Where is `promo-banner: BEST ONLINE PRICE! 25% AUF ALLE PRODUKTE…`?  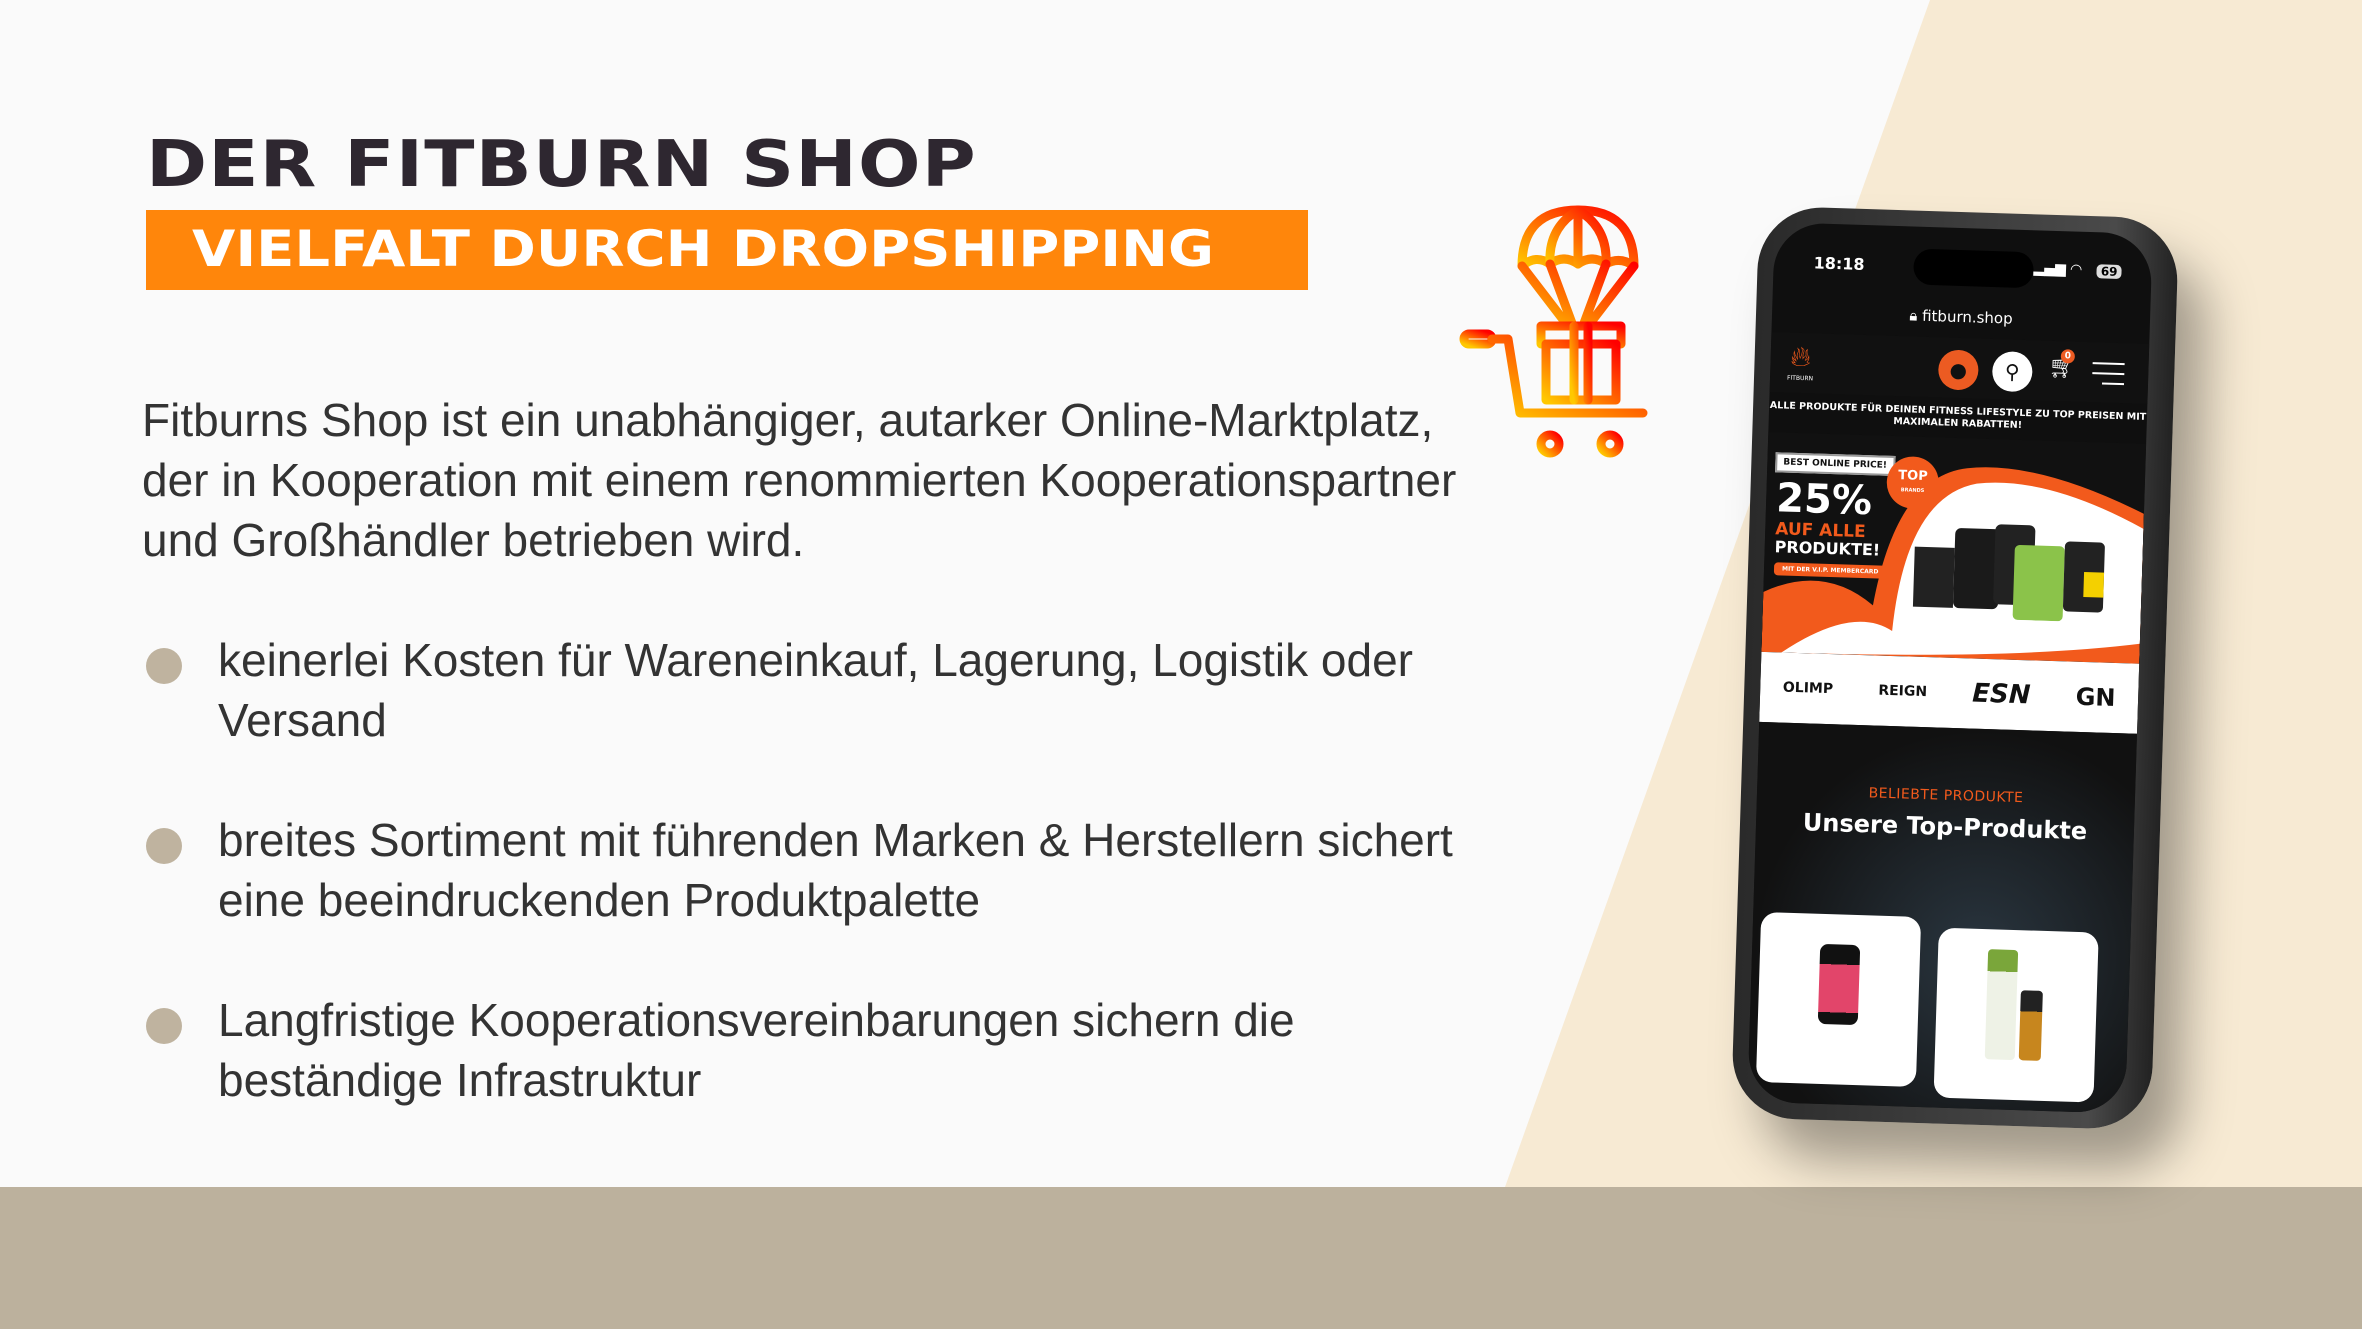
promo-banner: BEST ONLINE PRICE! 25% AUF ALLE PRODUKTE… is located at coordinates (1954, 548).